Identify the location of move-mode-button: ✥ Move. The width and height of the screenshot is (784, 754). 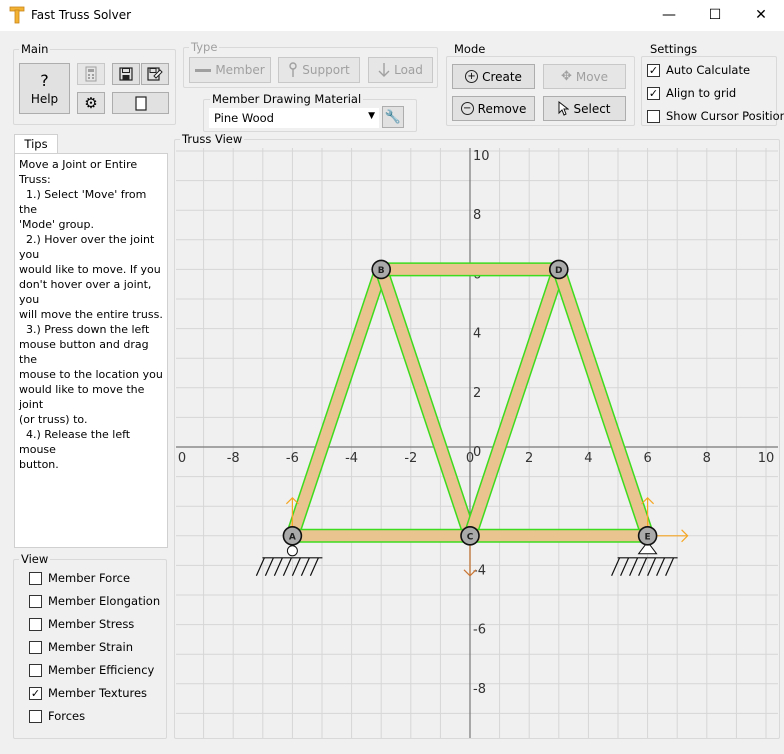
(584, 76).